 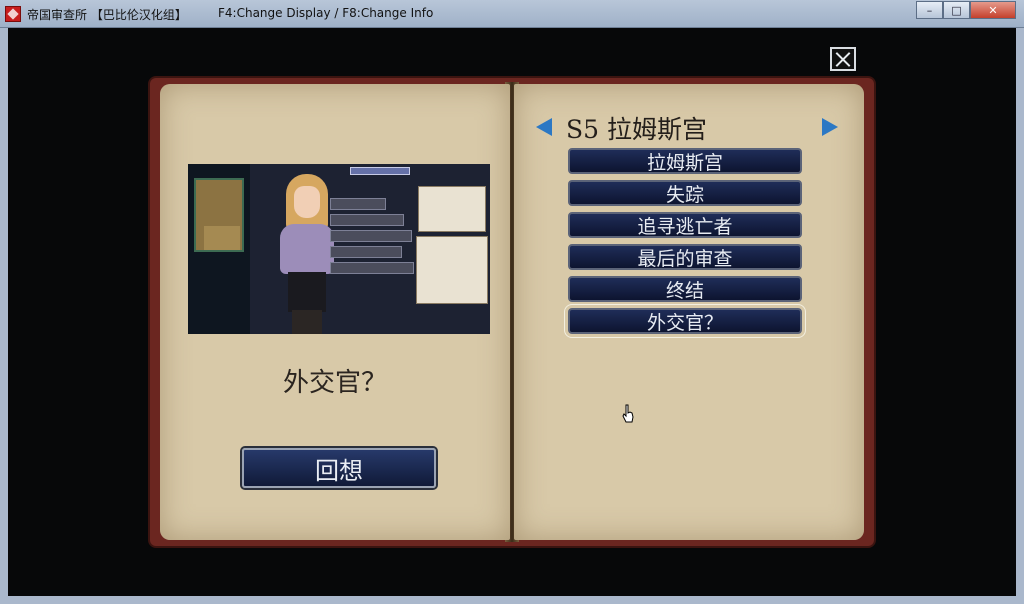 What do you see at coordinates (219, 249) in the screenshot?
I see `thumbnail-map` at bounding box center [219, 249].